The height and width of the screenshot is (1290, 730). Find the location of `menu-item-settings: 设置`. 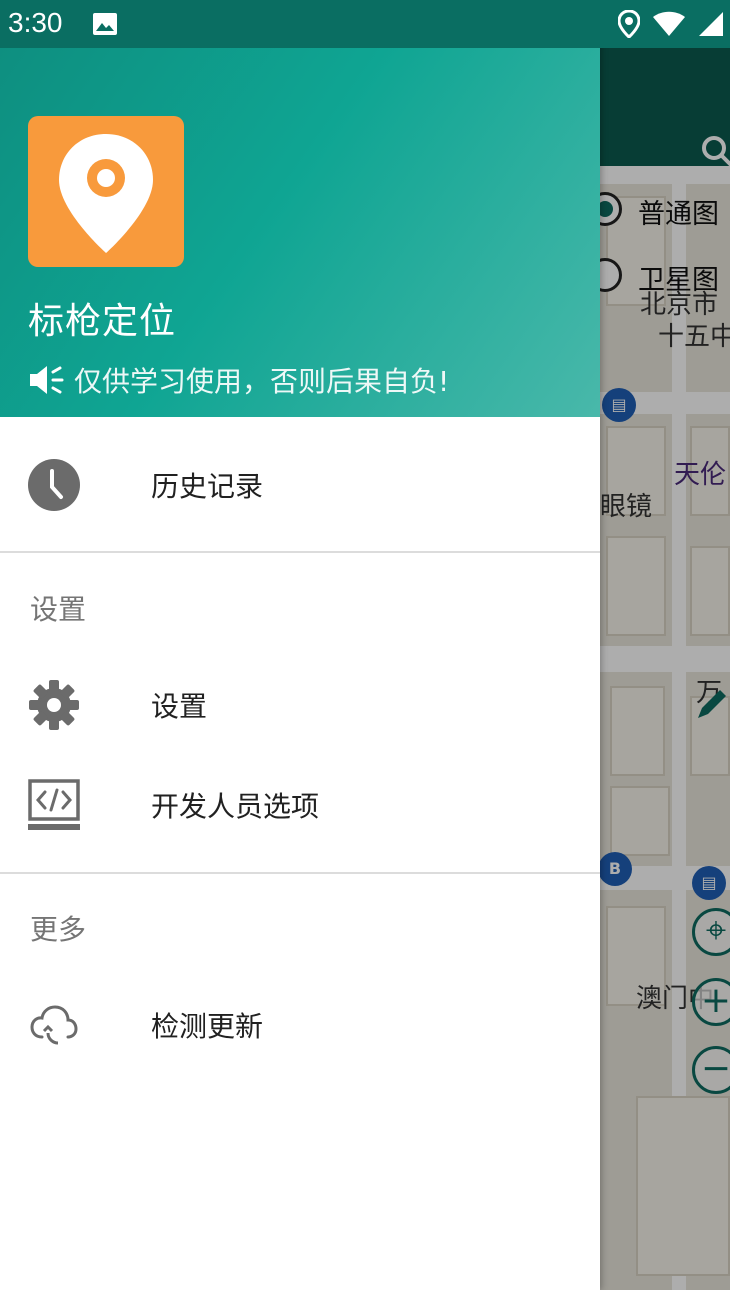

menu-item-settings: 设置 is located at coordinates (300, 705).